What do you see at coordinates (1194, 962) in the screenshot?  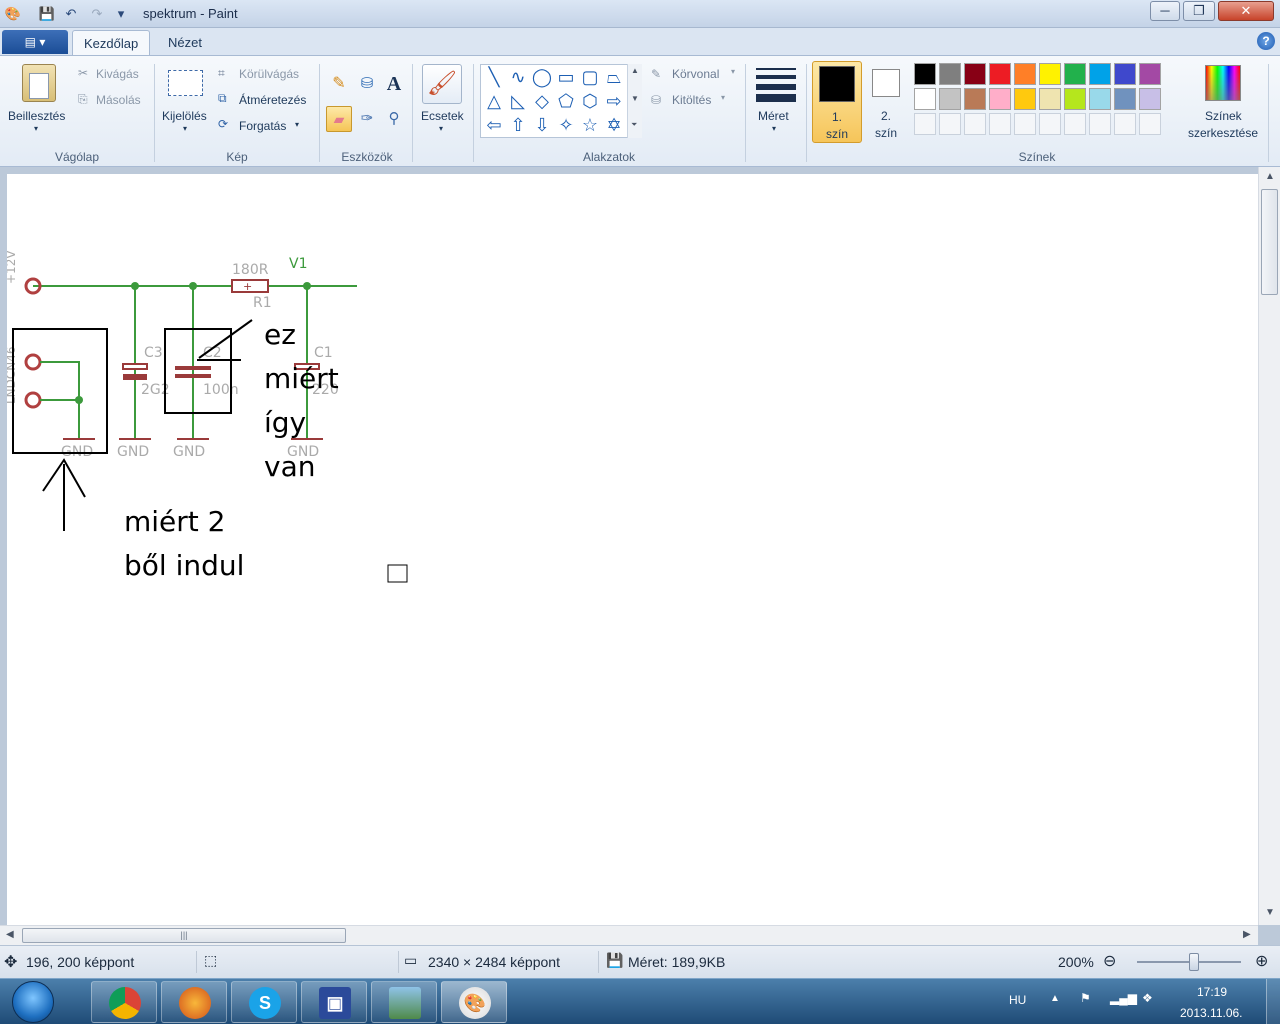 I see `zoom-slider-thumb` at bounding box center [1194, 962].